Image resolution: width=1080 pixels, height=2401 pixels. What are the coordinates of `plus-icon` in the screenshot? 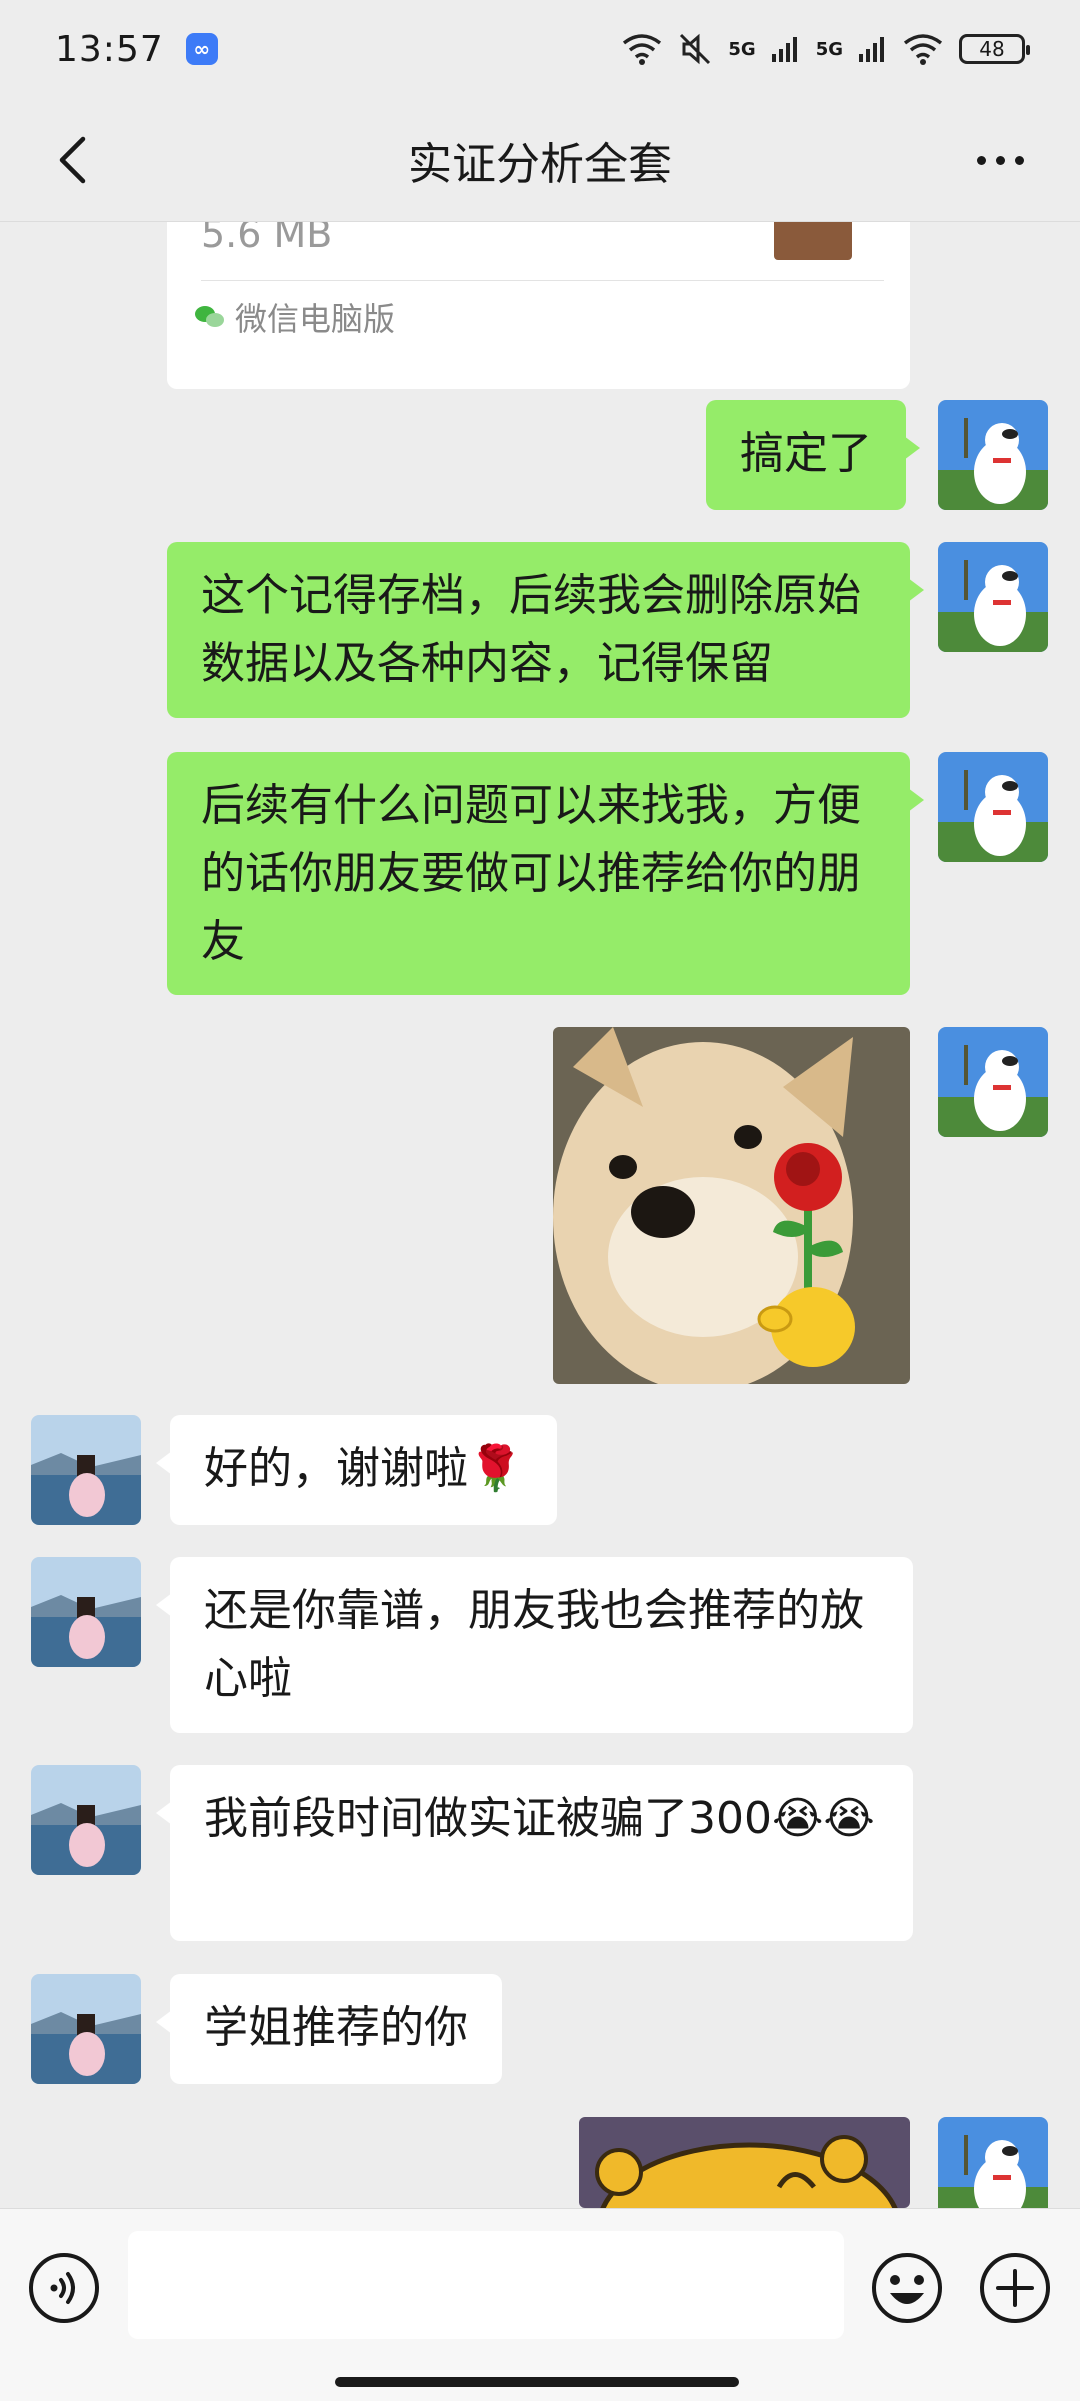 It's located at (1015, 2288).